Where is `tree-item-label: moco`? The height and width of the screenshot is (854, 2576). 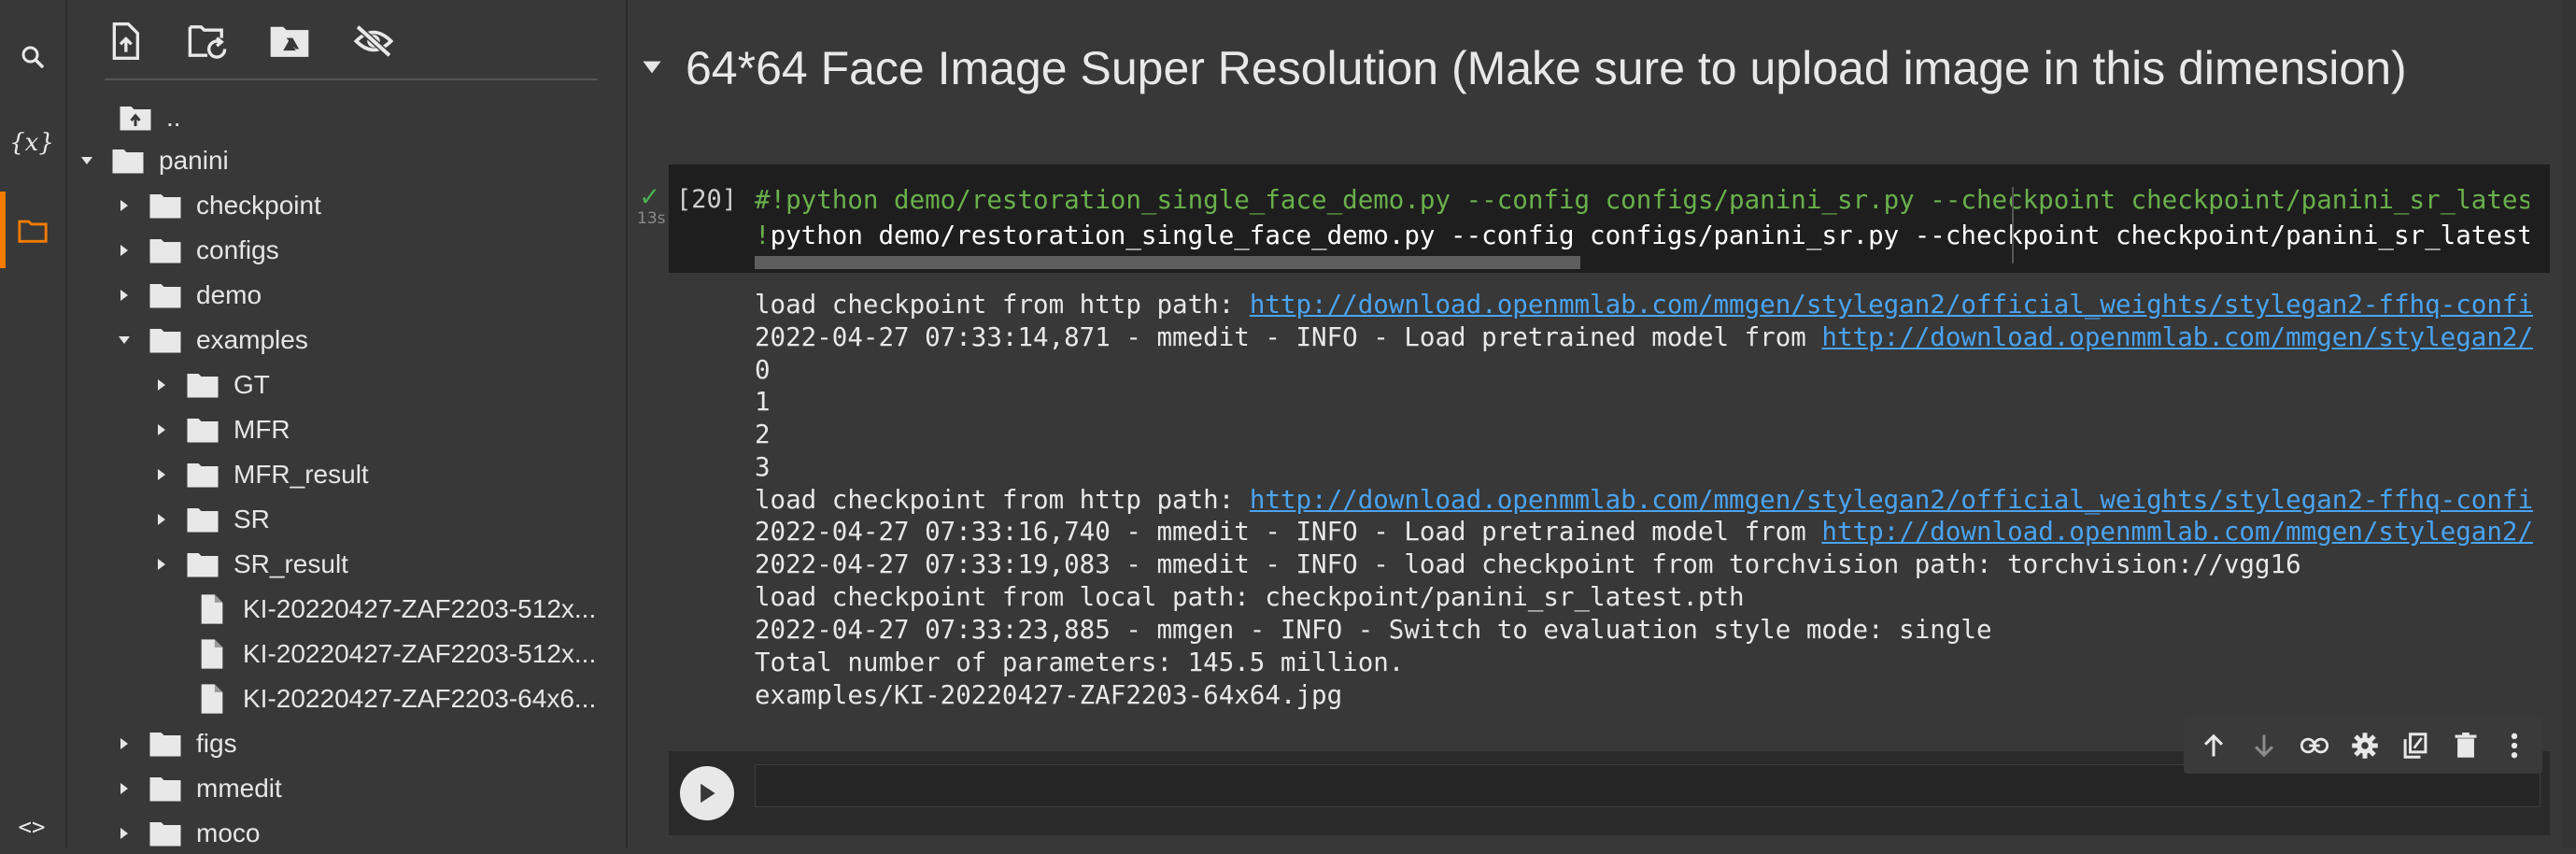 tree-item-label: moco is located at coordinates (228, 832).